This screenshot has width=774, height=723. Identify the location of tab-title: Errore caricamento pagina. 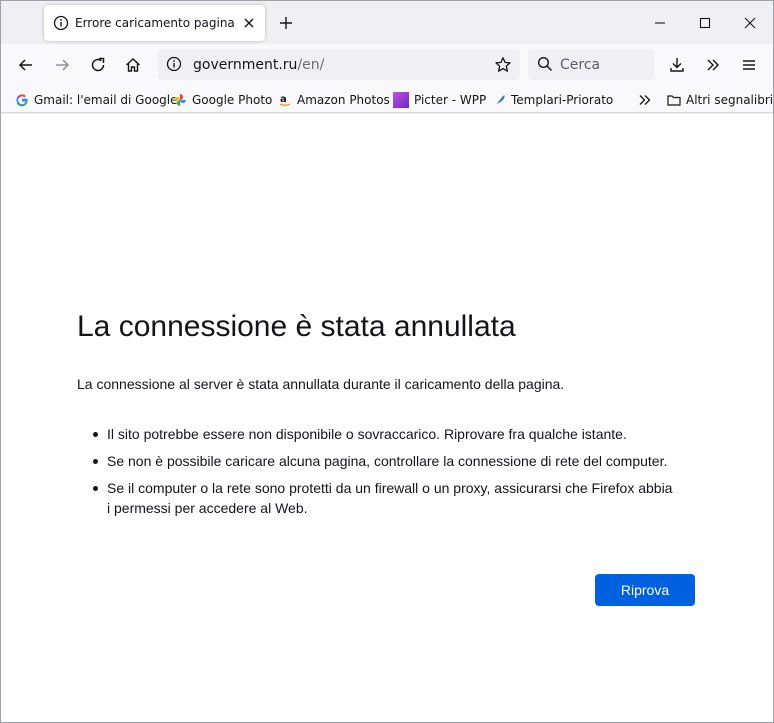
(155, 23).